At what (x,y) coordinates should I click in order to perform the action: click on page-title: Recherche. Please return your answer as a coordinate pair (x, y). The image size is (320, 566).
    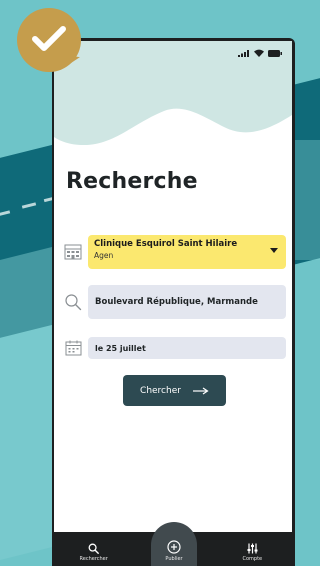
    Looking at the image, I should click on (132, 181).